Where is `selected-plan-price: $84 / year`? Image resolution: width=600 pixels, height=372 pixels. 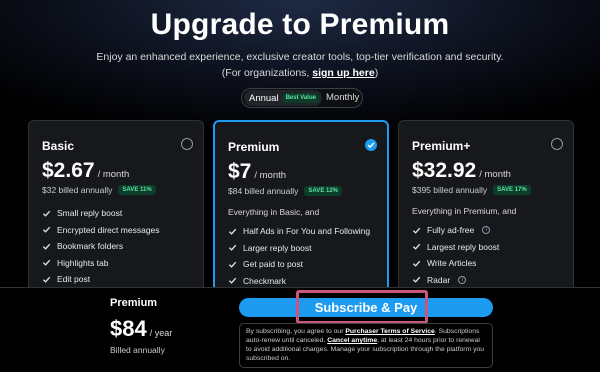 selected-plan-price: $84 / year is located at coordinates (141, 329).